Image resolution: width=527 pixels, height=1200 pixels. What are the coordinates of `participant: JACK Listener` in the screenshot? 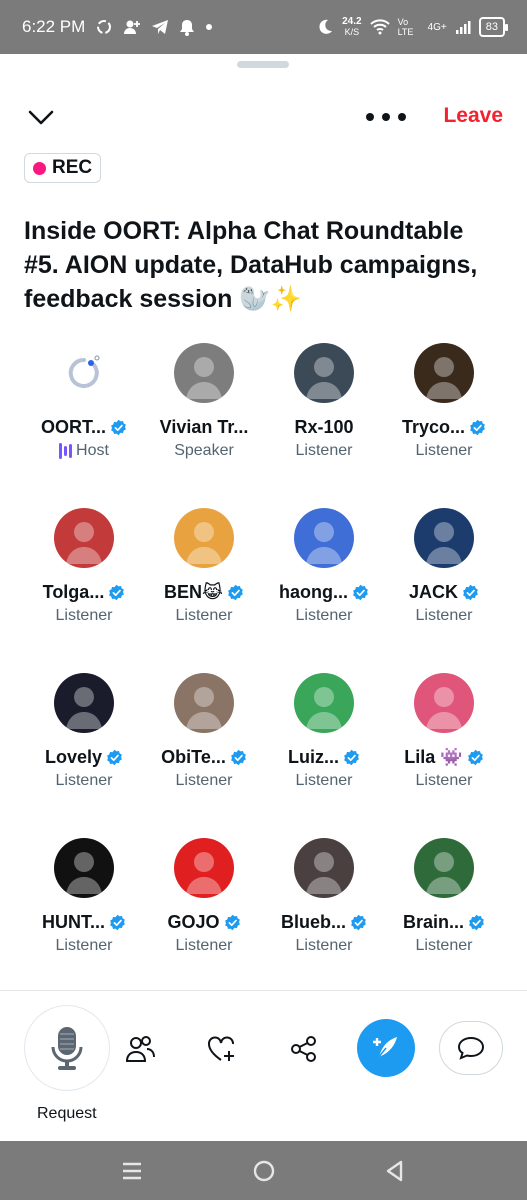 It's located at (444, 589).